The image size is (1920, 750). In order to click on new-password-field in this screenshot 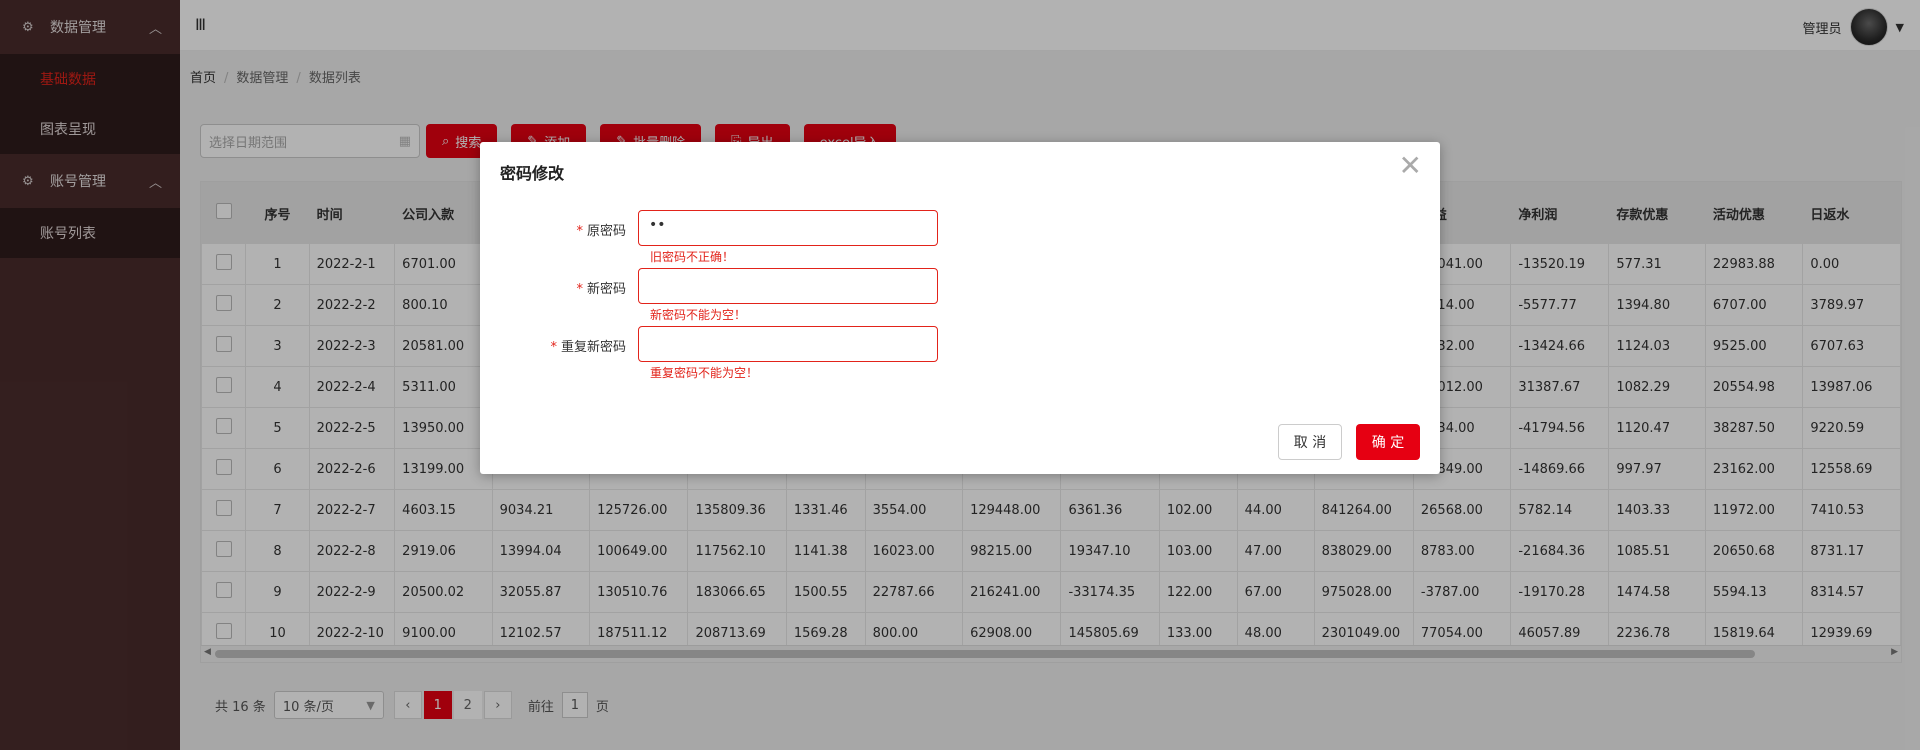, I will do `click(788, 286)`.